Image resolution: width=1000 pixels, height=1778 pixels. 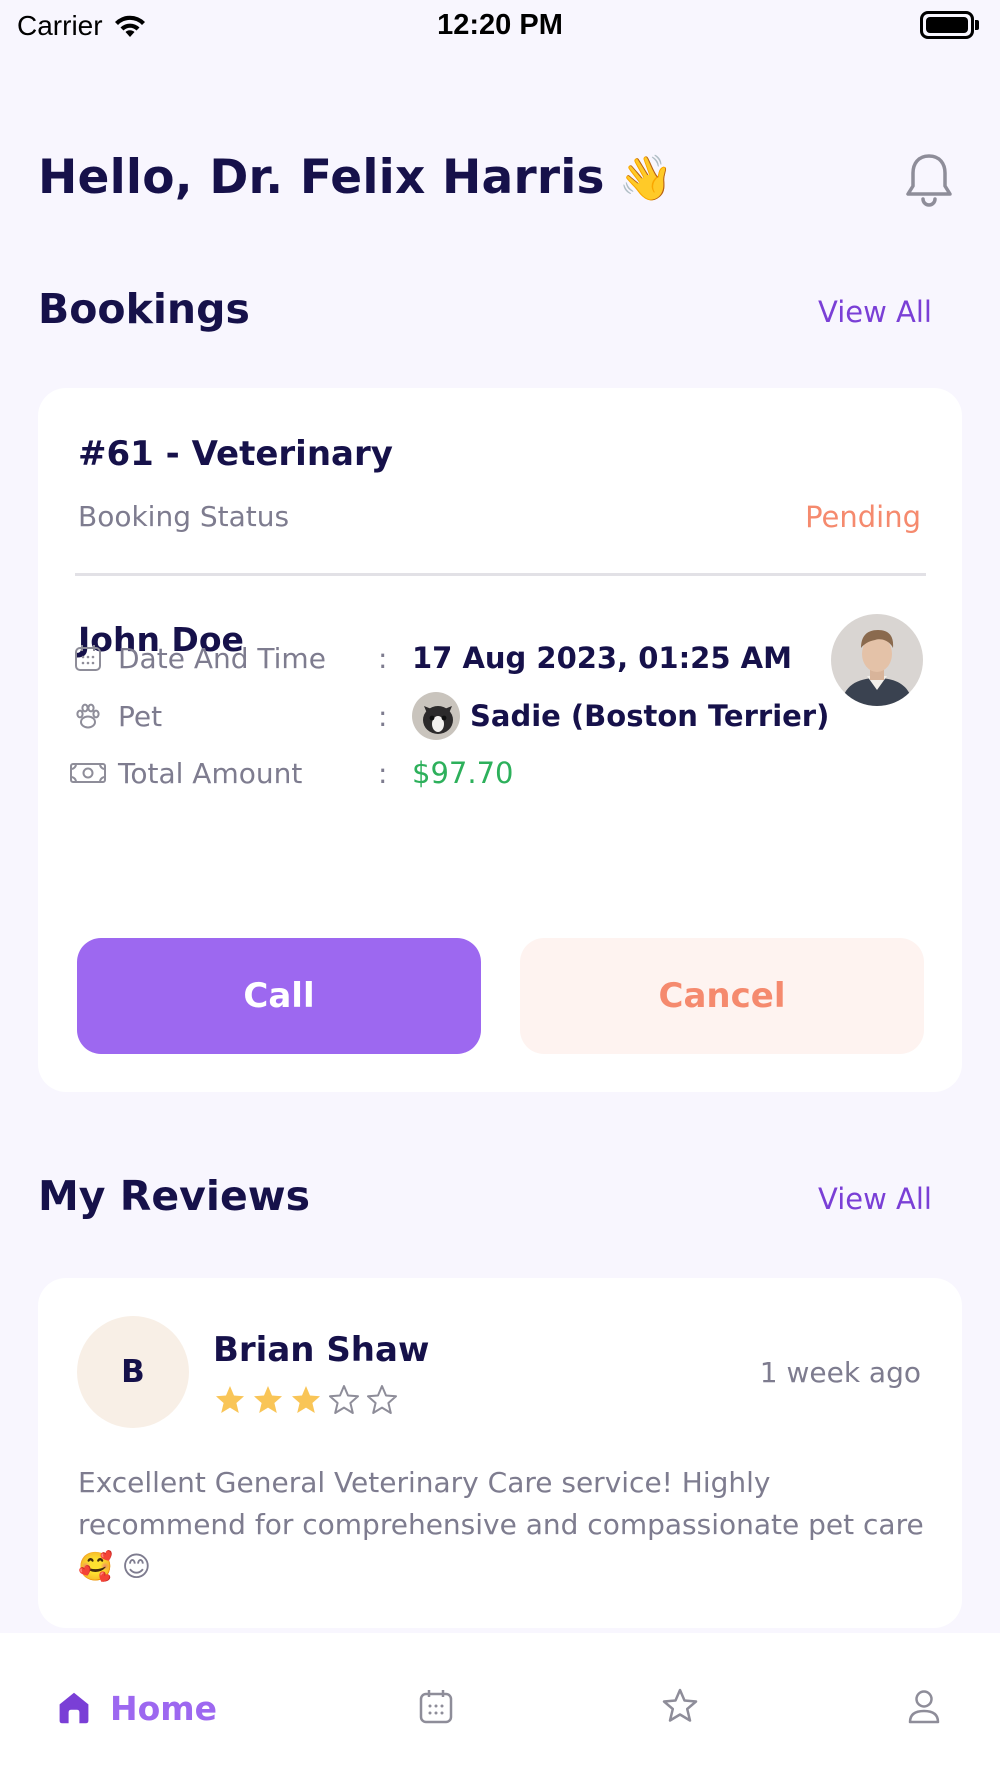 I want to click on pet-avatar, so click(x=436, y=716).